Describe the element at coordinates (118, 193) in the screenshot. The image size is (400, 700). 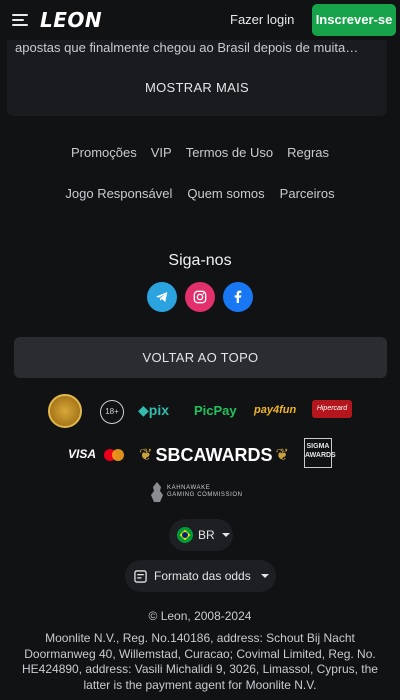
I see `footer-link-responsible-gaming: Jogo Responsável` at that location.